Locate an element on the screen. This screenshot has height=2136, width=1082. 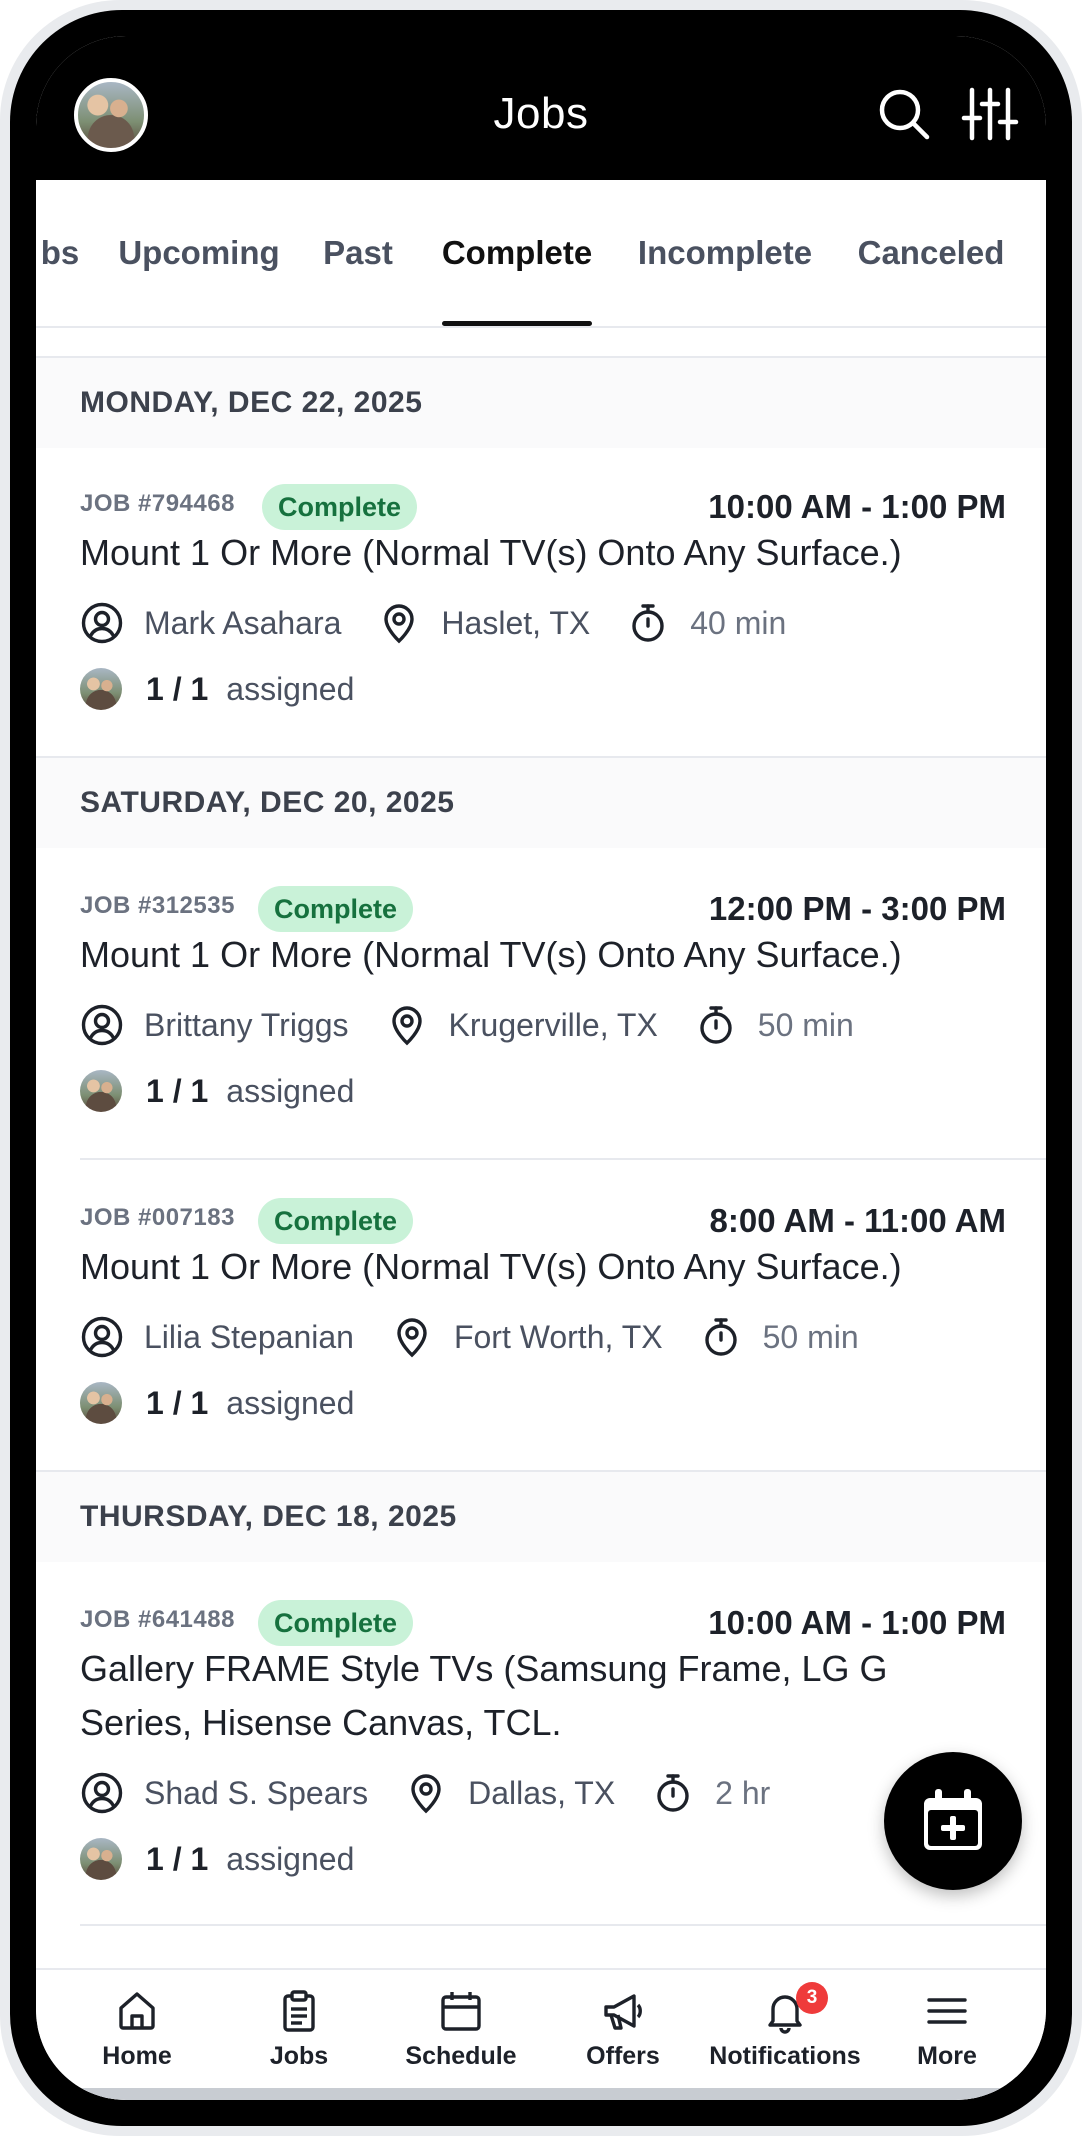
tab-upcoming: Upcoming is located at coordinates (198, 253).